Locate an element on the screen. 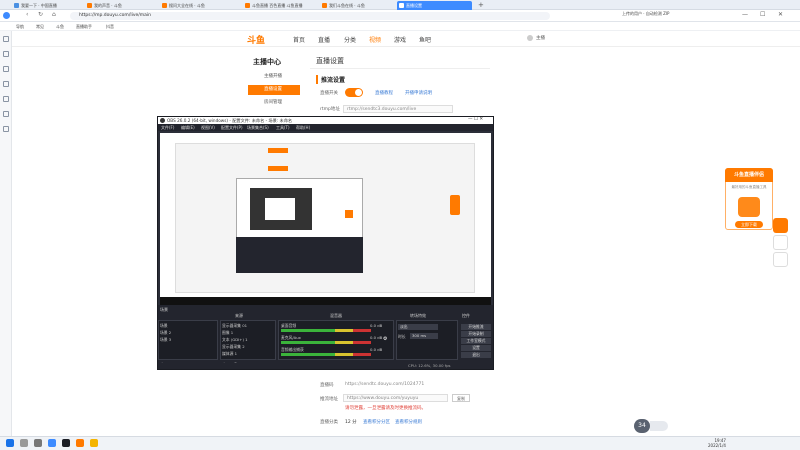 Image resolution: width=800 pixels, height=450 pixels. maximize-icon: ☐ is located at coordinates (762, 14).